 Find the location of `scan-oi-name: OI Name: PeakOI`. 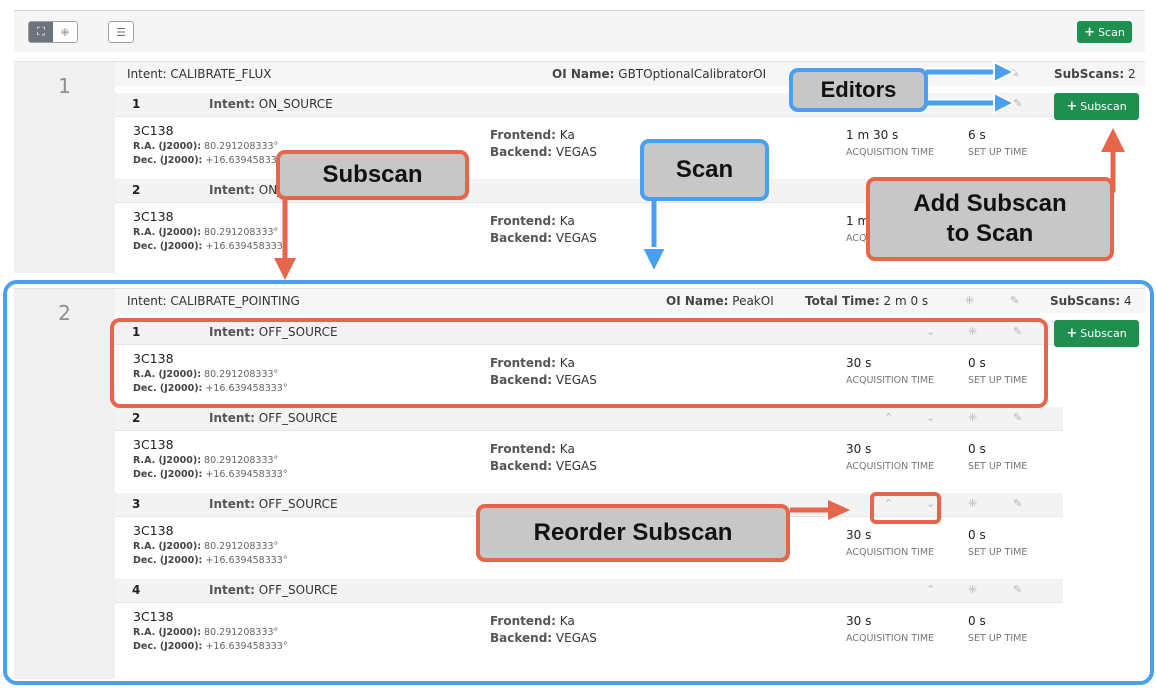

scan-oi-name: OI Name: PeakOI is located at coordinates (720, 301).